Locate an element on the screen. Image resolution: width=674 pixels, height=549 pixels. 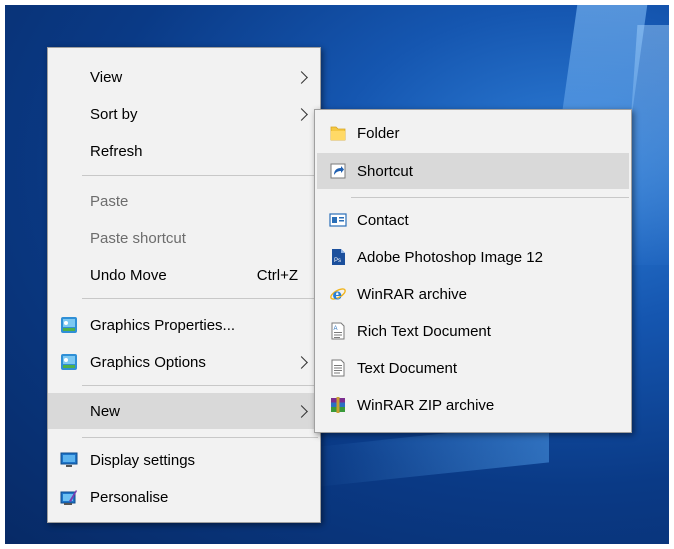
menu-item-label: Paste shortcut is located at coordinates (138, 238).